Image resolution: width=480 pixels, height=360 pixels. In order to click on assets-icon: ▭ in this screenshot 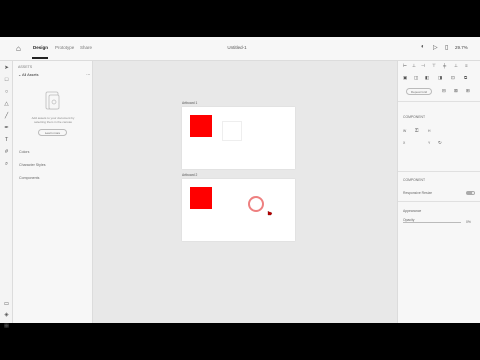, I will do `click(6, 304)`.